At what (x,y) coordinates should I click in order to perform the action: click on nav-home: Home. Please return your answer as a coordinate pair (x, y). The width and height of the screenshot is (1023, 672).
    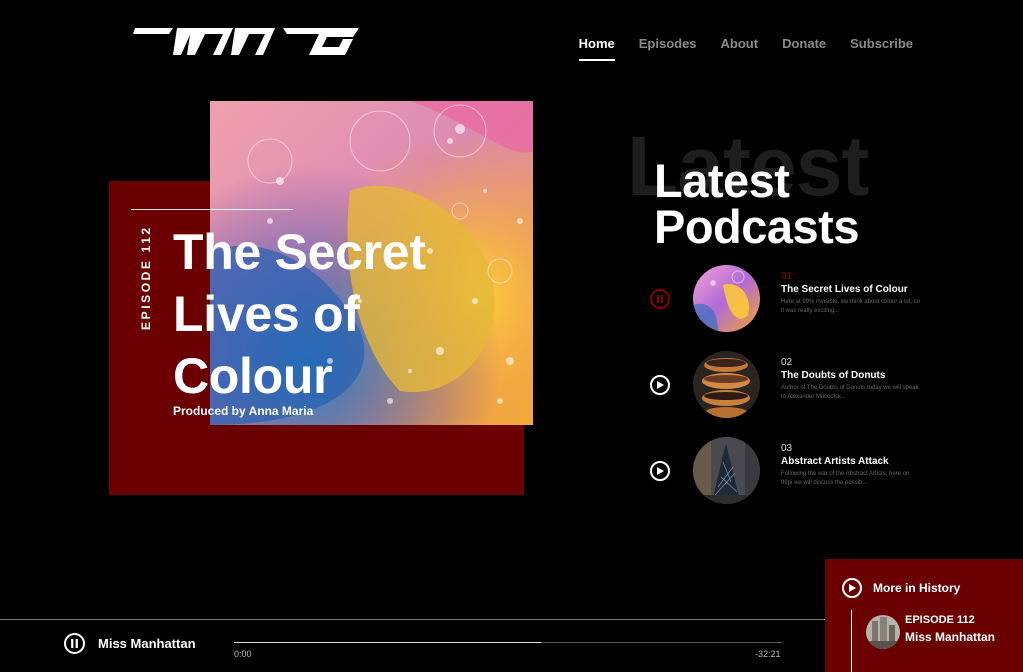
    Looking at the image, I should click on (596, 48).